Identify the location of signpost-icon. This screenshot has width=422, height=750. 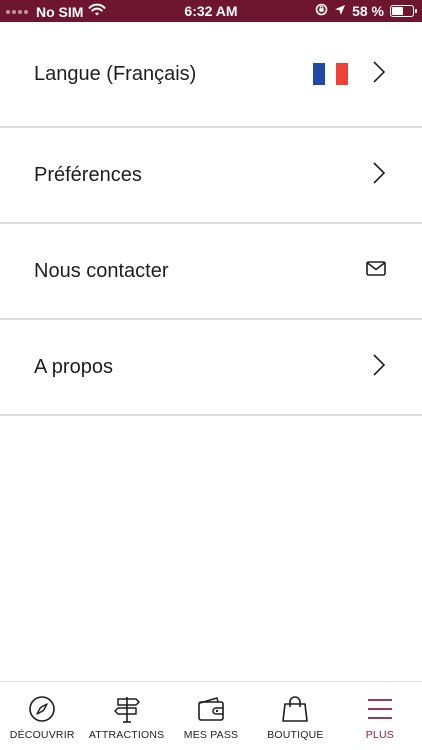
(127, 709).